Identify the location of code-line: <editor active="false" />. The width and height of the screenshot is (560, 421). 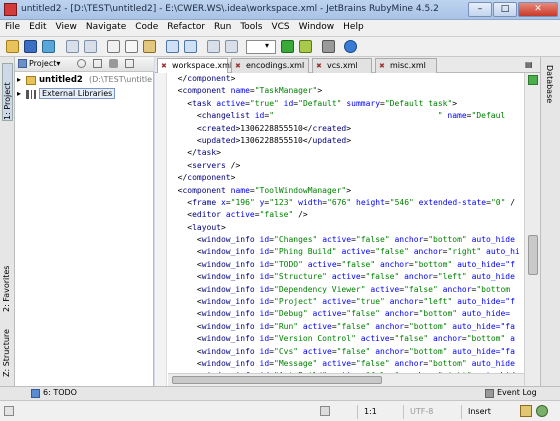
(346, 215).